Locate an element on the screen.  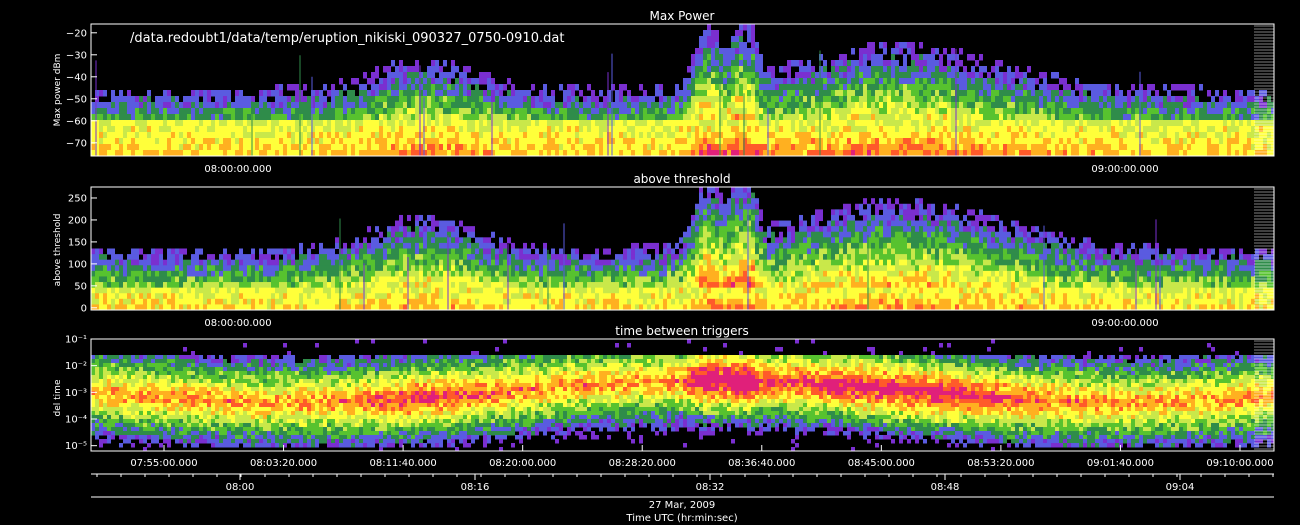
x-tick-label: 09:00:00.000 is located at coordinates (1124, 169).